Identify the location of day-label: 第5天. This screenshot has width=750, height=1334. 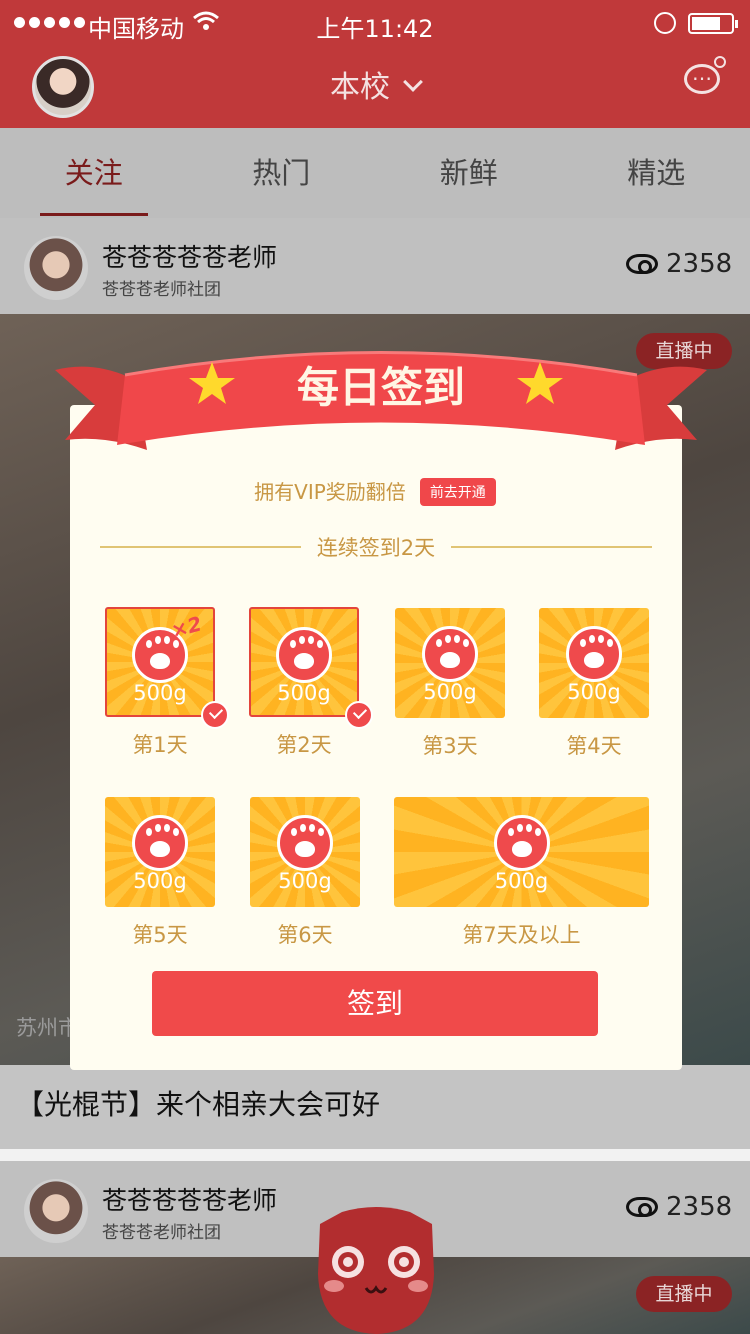
(160, 935).